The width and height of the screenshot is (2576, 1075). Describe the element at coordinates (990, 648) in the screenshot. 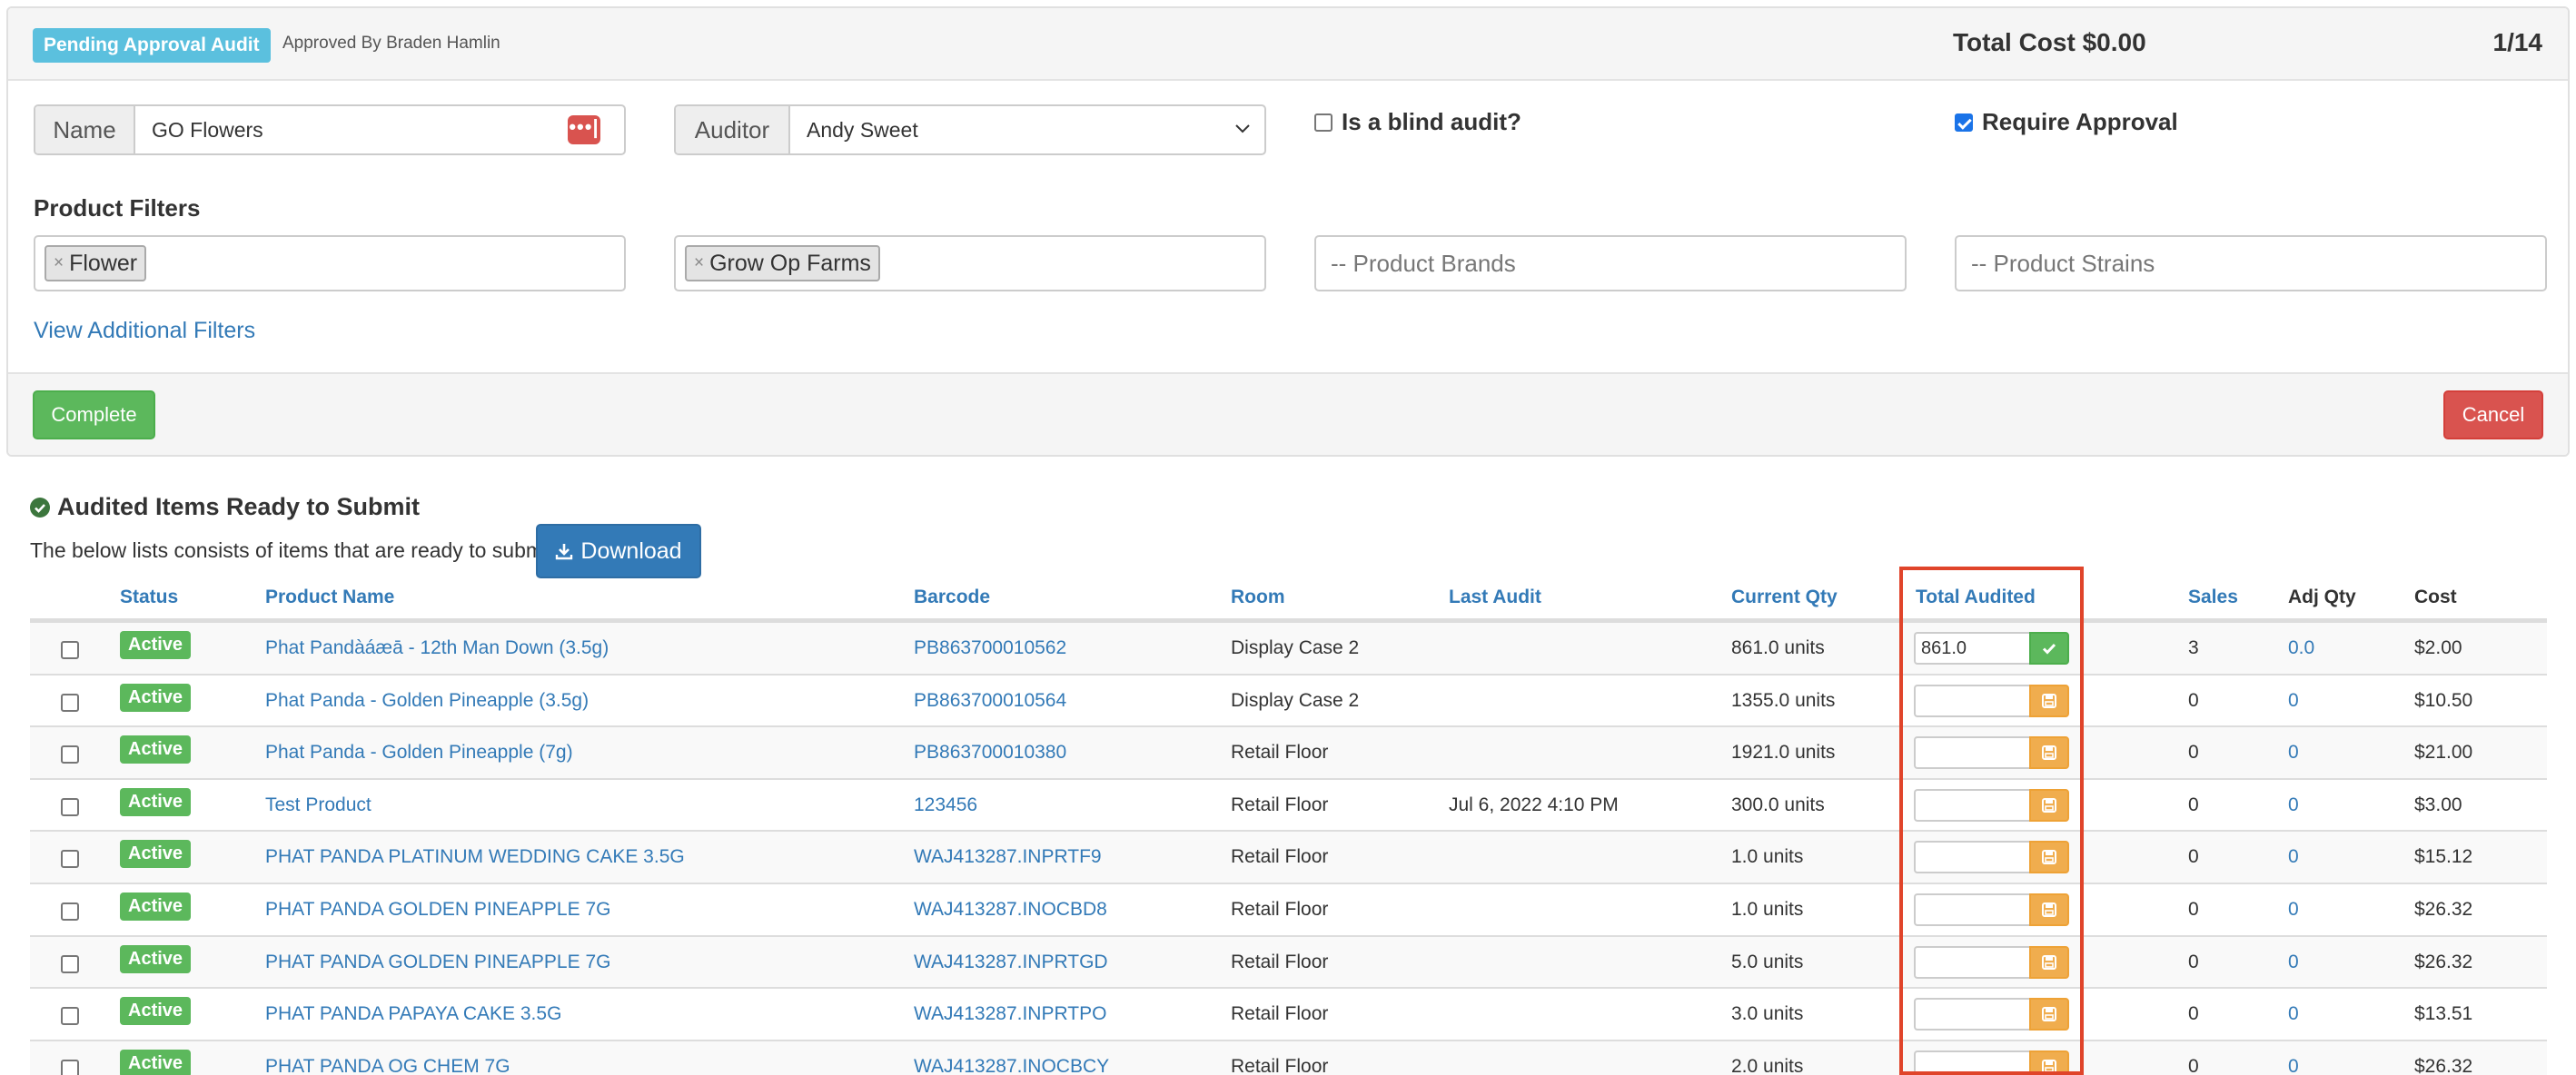

I see `barcode-link: PB863700010562` at that location.